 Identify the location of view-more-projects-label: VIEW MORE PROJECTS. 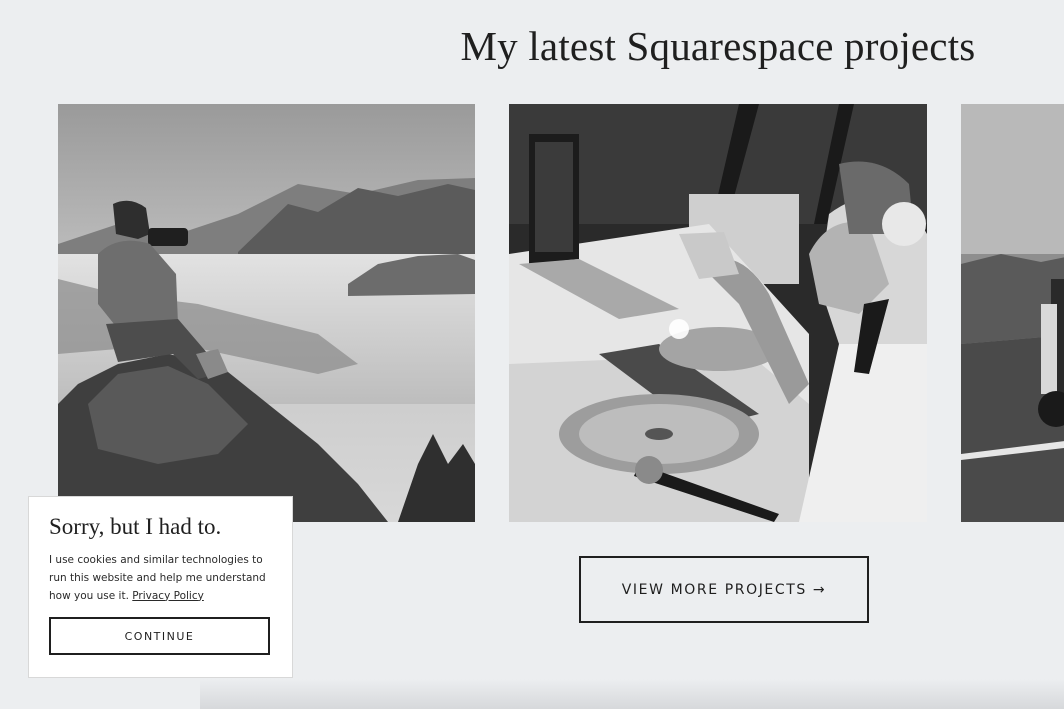
(714, 589).